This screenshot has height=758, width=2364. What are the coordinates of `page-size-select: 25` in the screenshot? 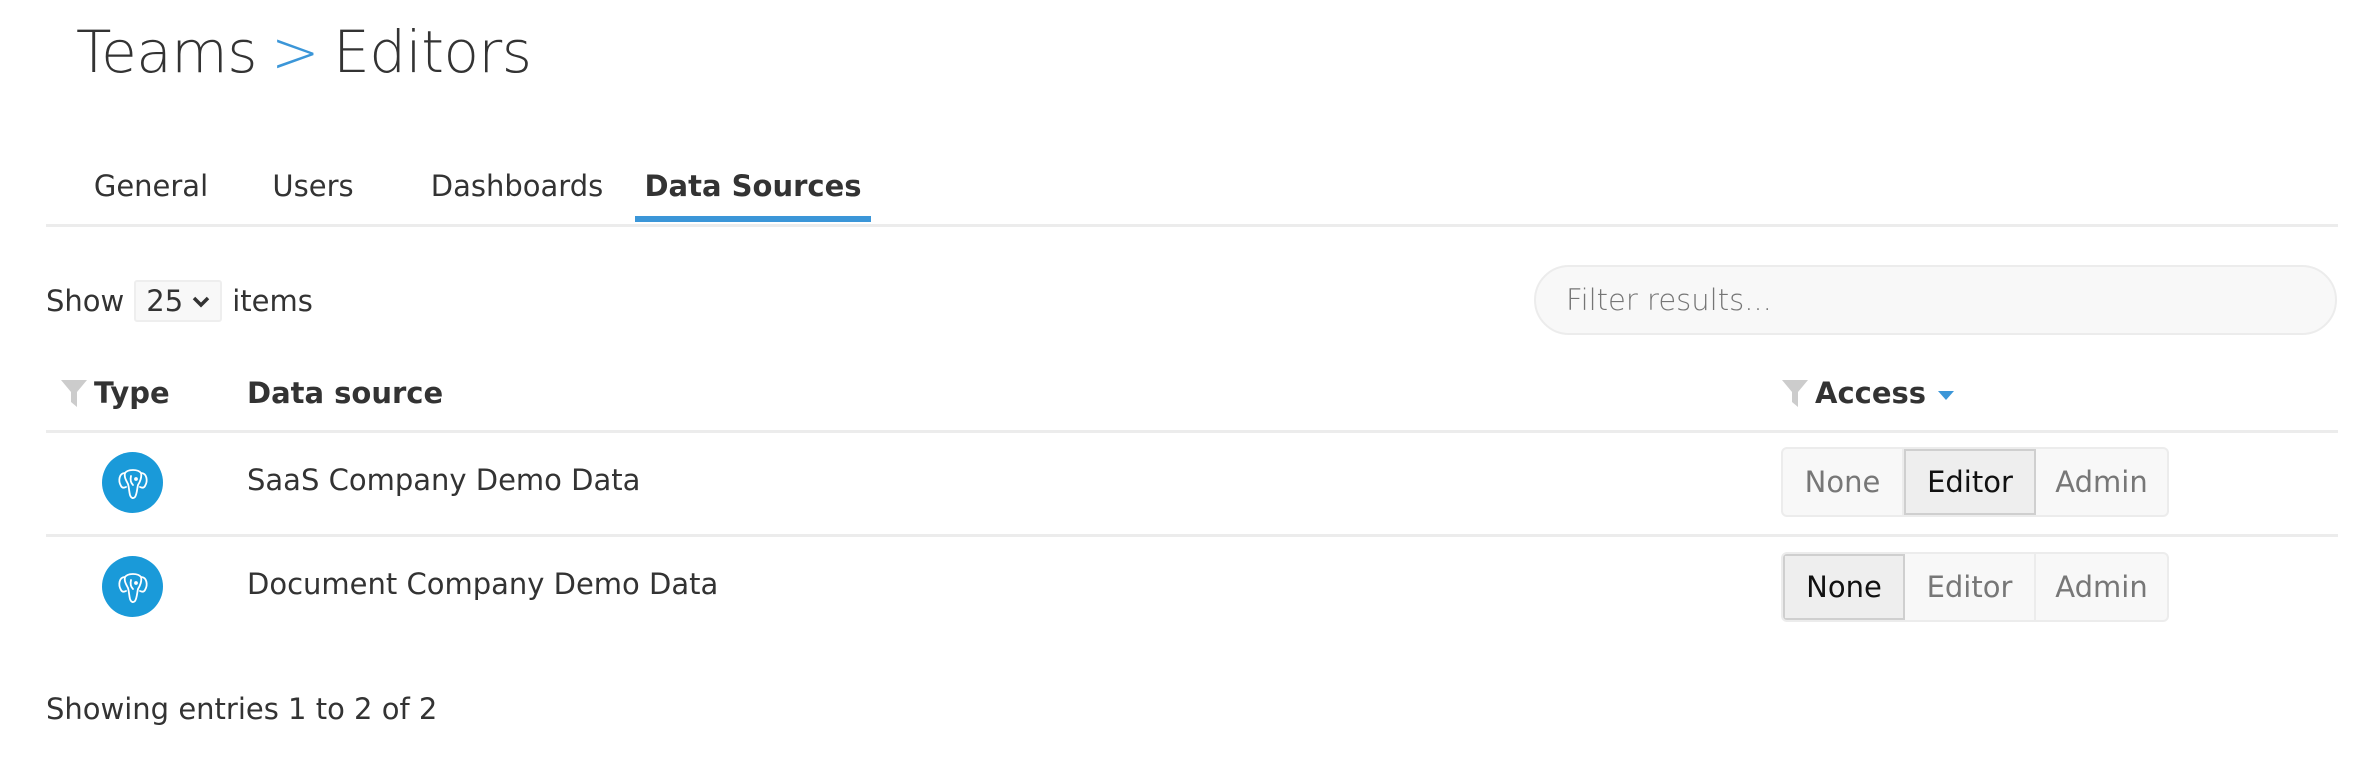 It's located at (178, 301).